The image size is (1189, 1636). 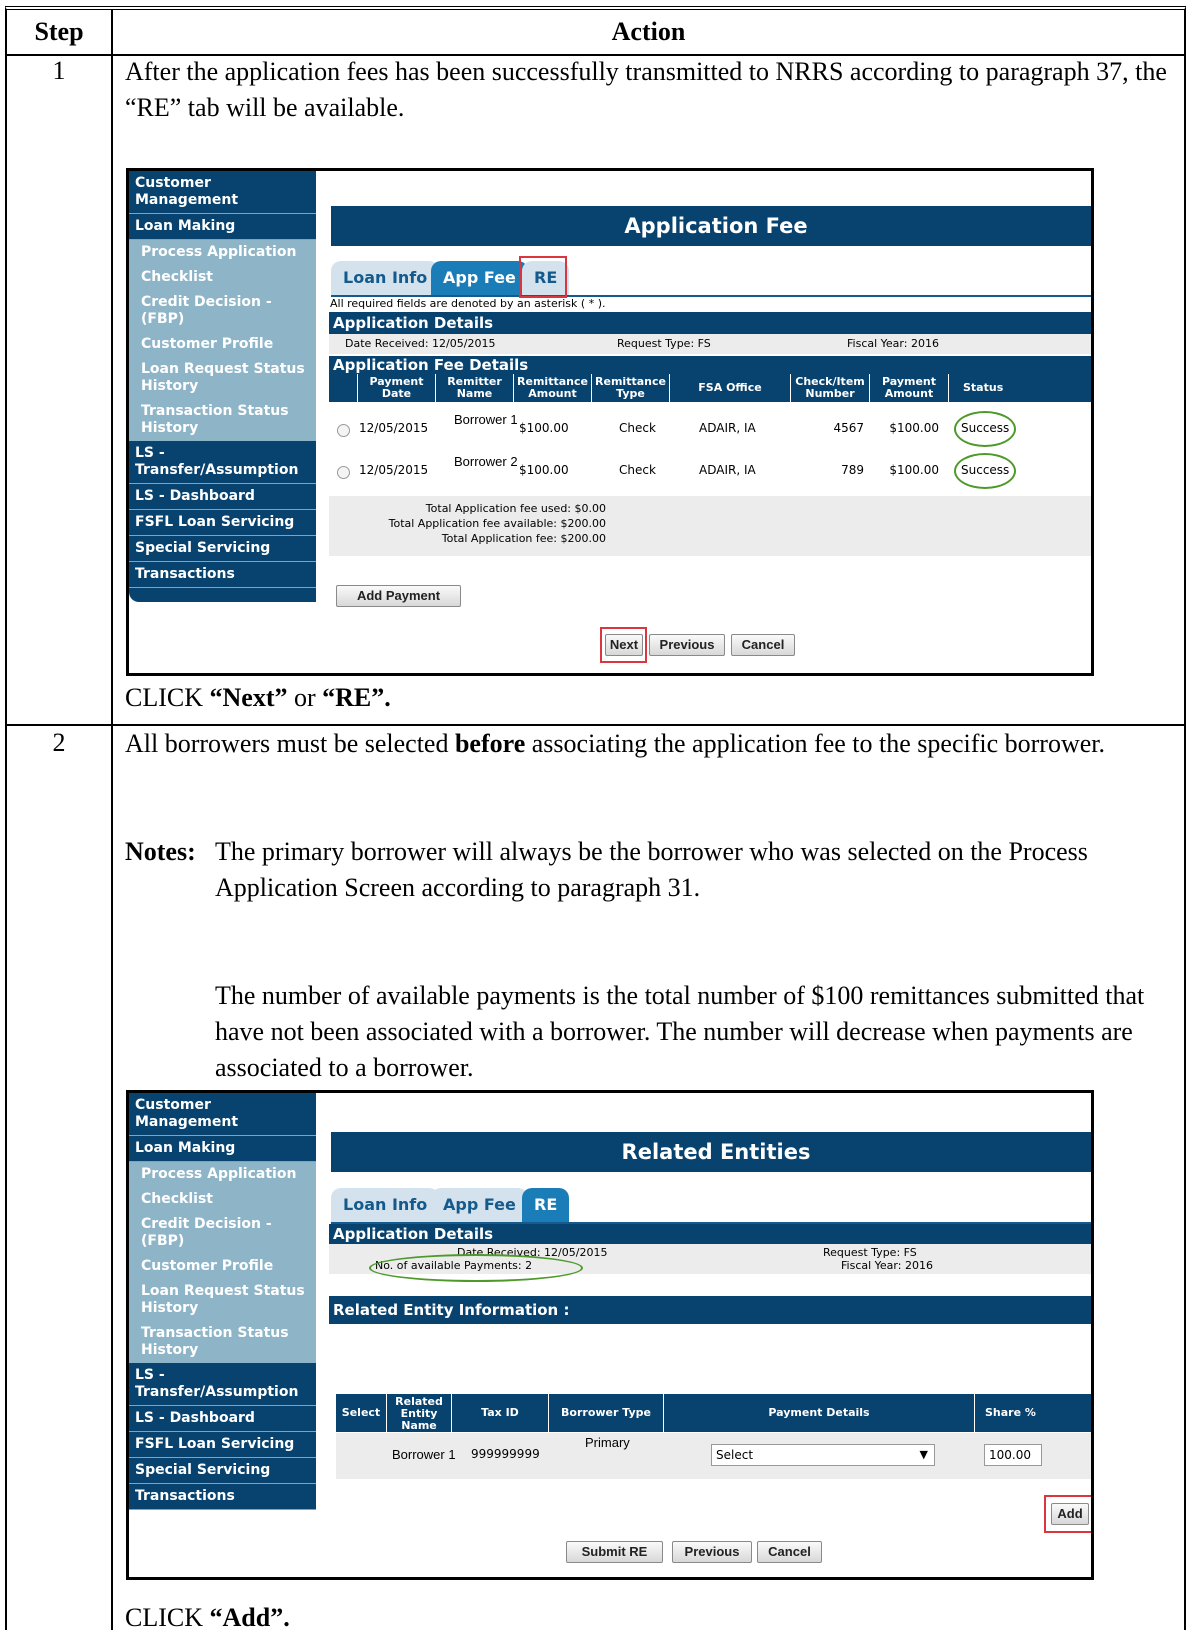 I want to click on submit-re-button: Submit RE, so click(x=614, y=1552).